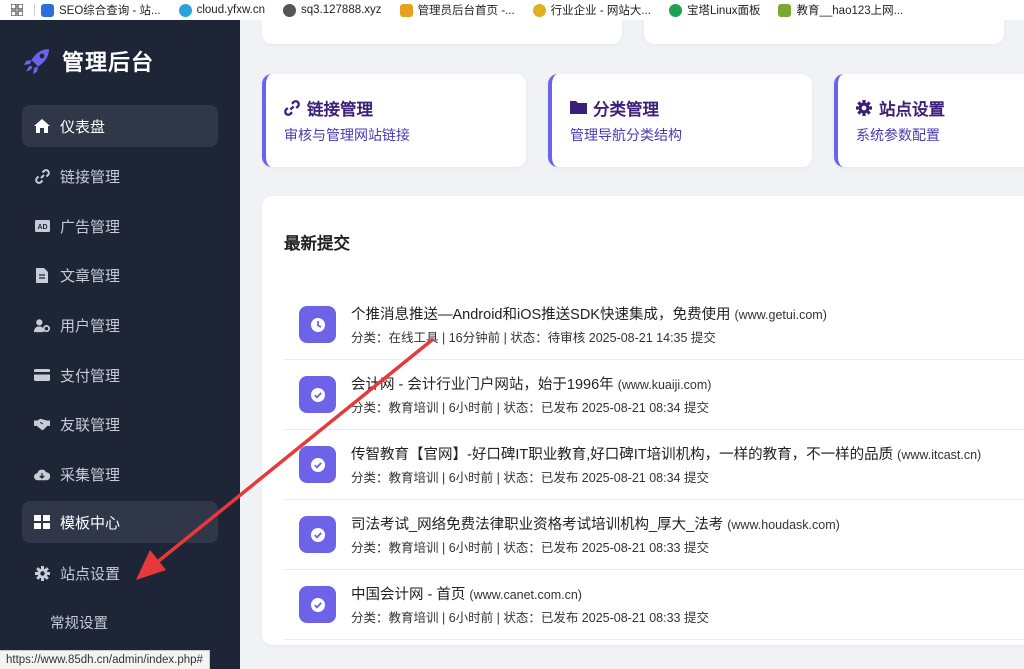 The image size is (1024, 669). I want to click on sidebar-item-collect: 采集管理, so click(120, 474).